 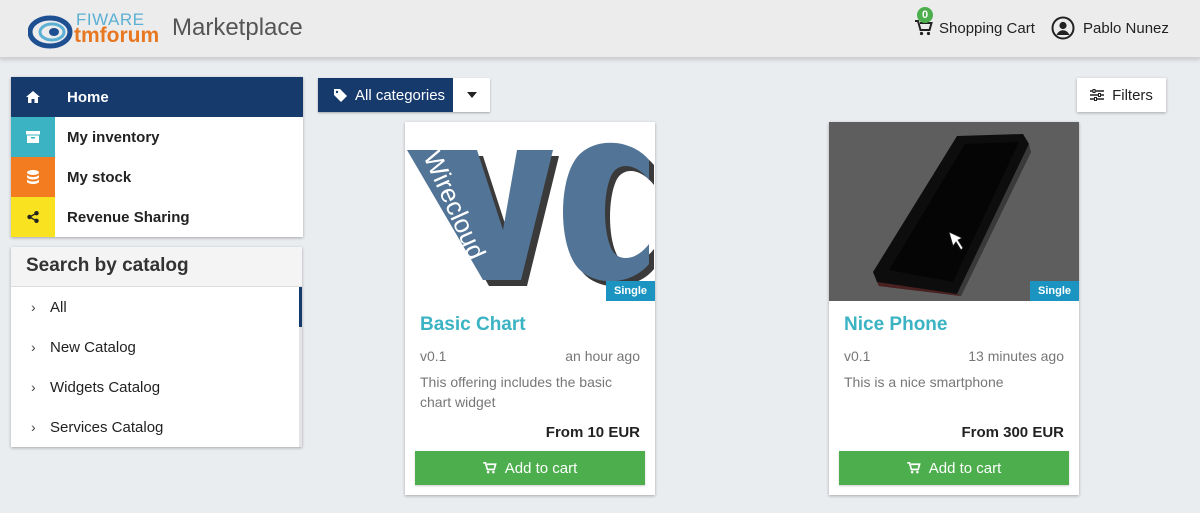 I want to click on user-menu: Pablo Nunez, so click(x=1110, y=28).